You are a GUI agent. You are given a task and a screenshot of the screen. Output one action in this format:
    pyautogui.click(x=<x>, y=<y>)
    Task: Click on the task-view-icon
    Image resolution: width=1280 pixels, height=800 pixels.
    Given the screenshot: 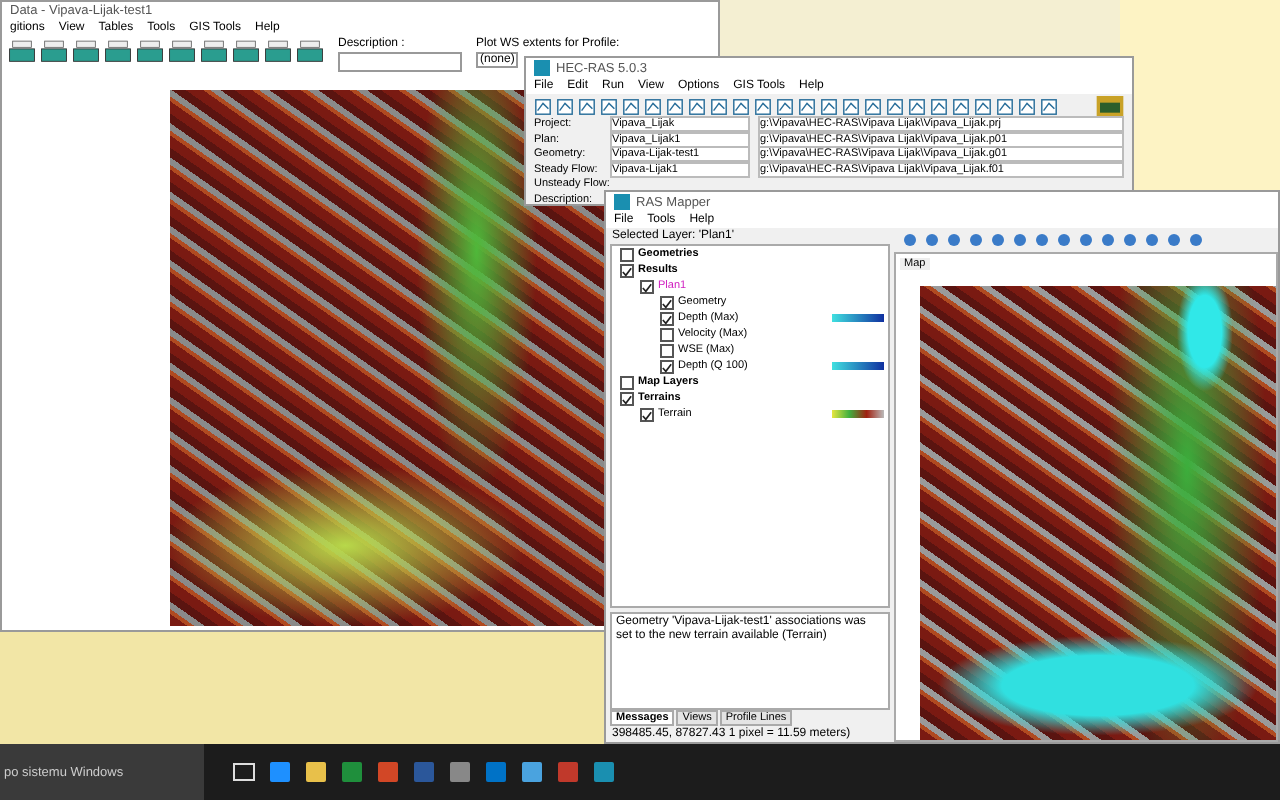 What is the action you would take?
    pyautogui.click(x=244, y=772)
    